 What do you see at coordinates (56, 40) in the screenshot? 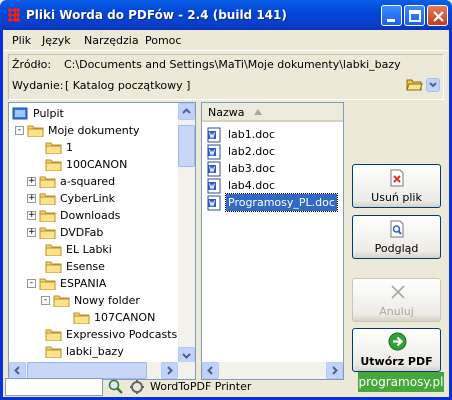
I see `menu-jezyk: Język` at bounding box center [56, 40].